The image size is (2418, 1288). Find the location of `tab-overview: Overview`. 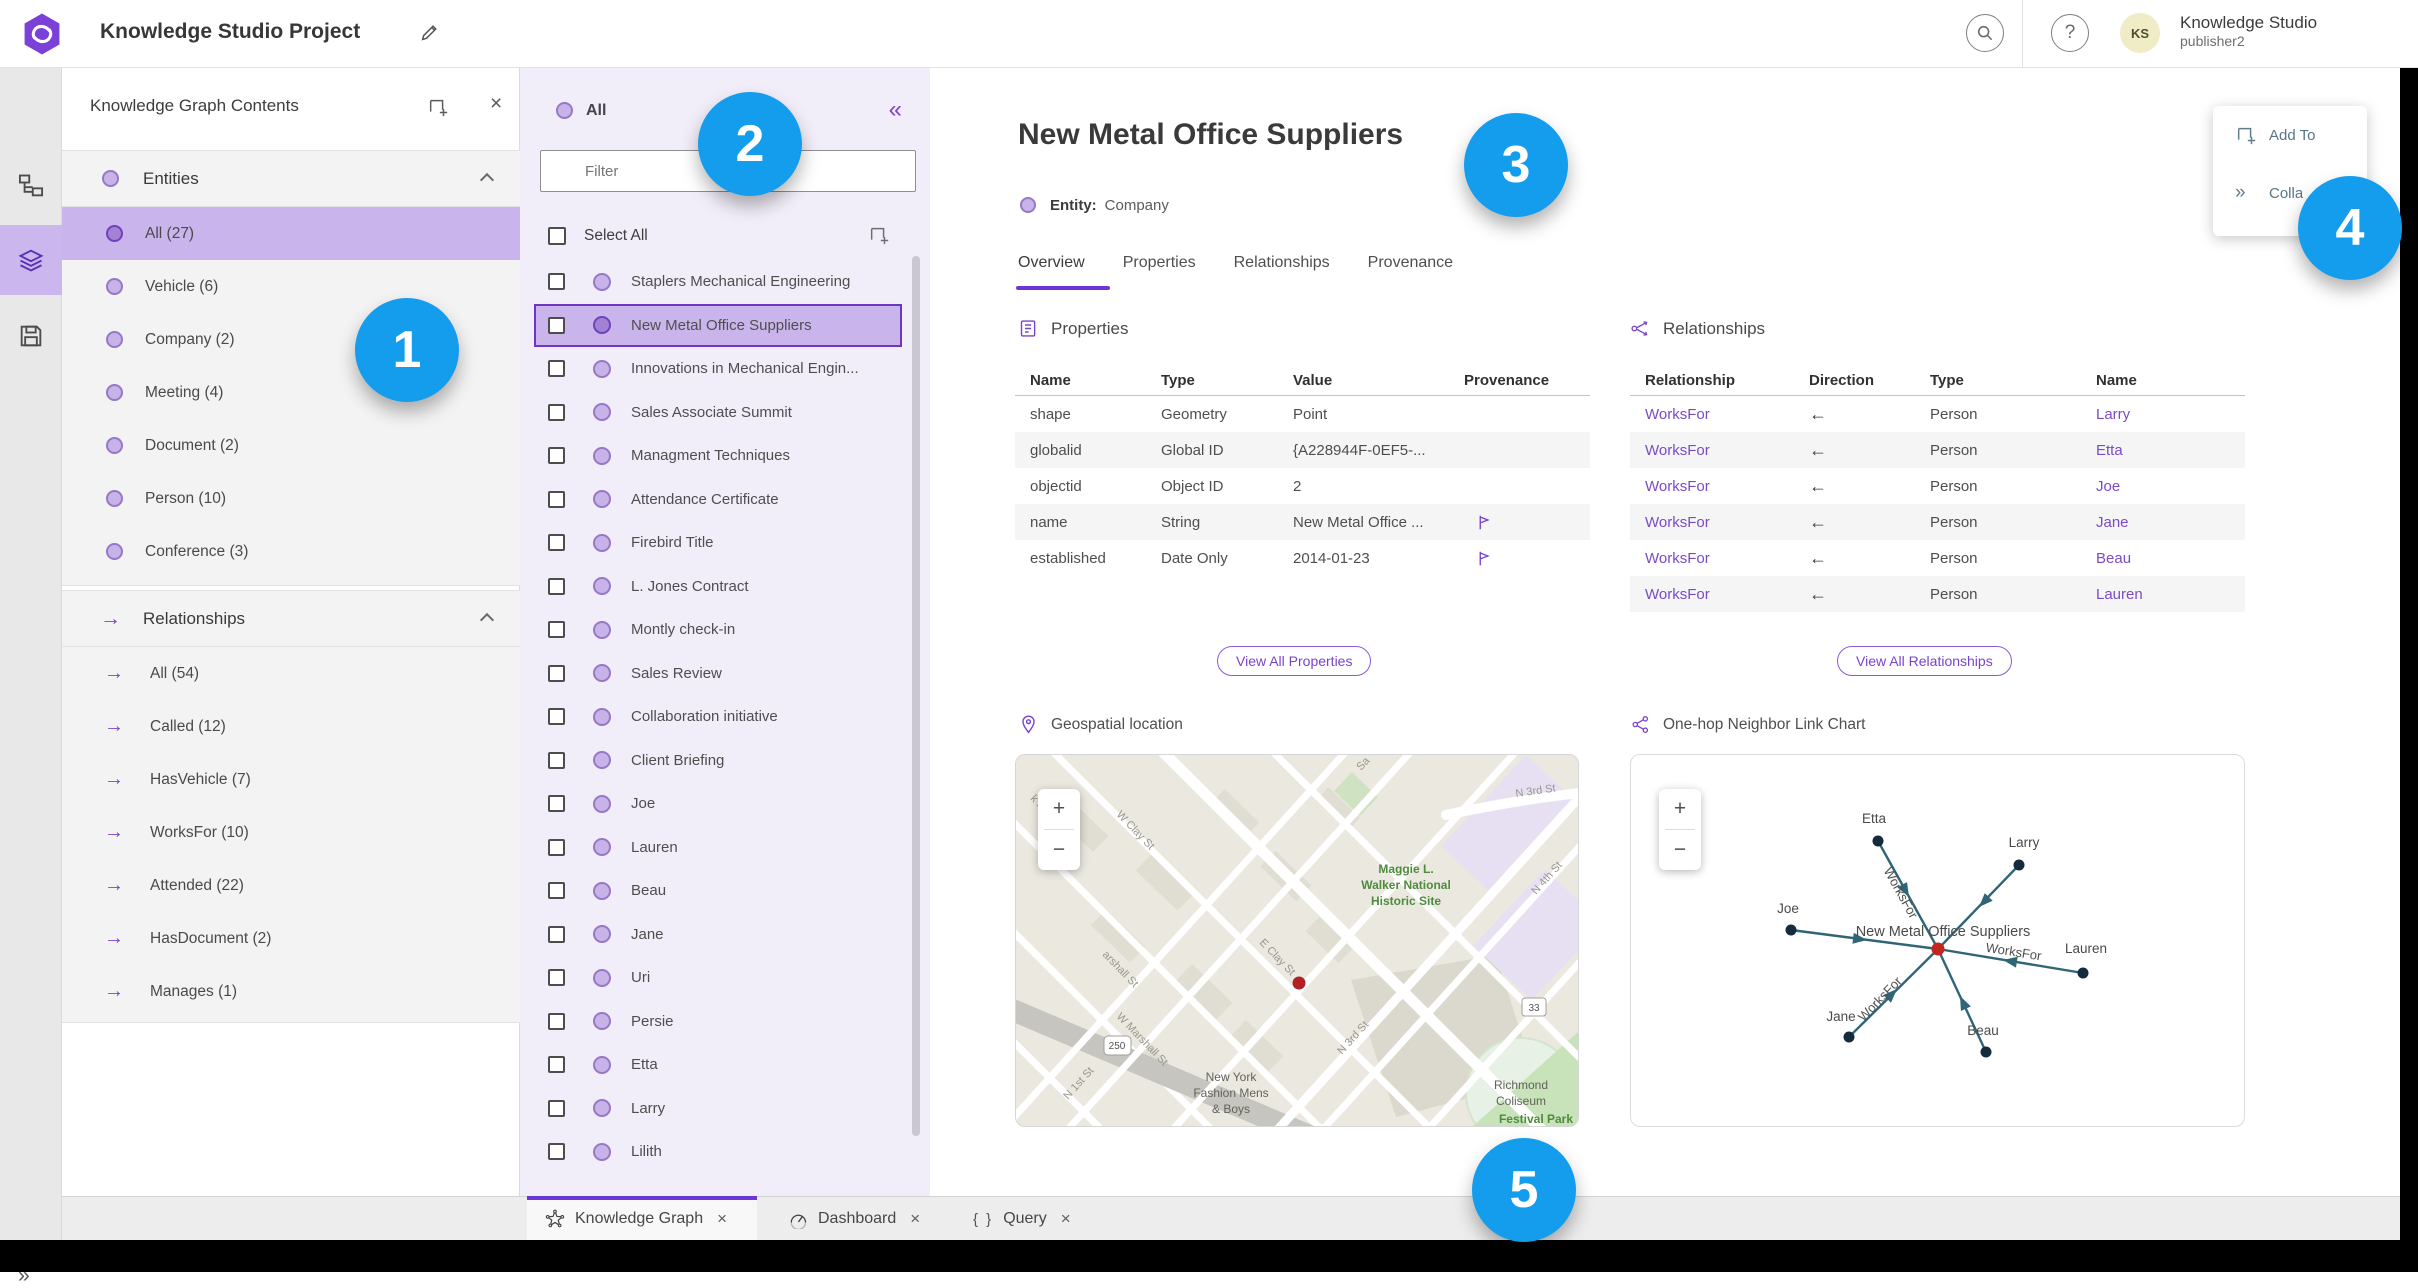

tab-overview: Overview is located at coordinates (1051, 263).